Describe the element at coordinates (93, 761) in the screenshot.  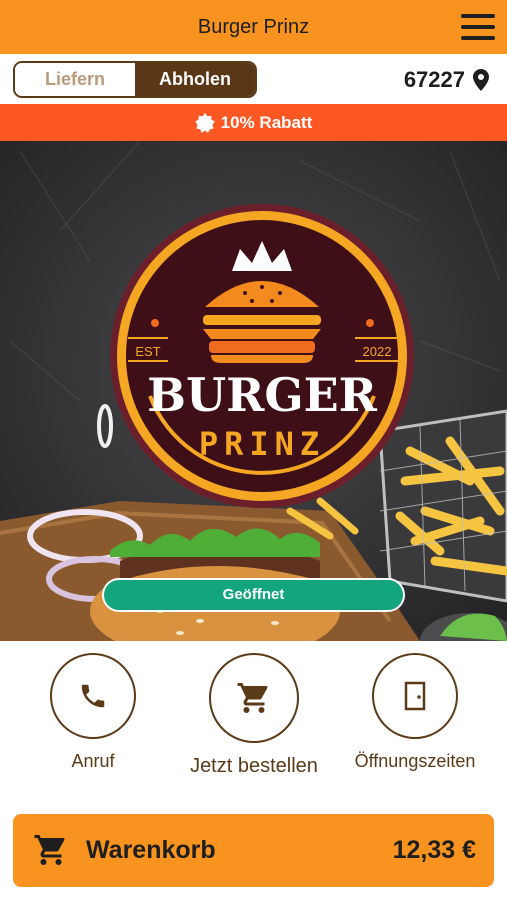
I see `call-label: Anruf` at that location.